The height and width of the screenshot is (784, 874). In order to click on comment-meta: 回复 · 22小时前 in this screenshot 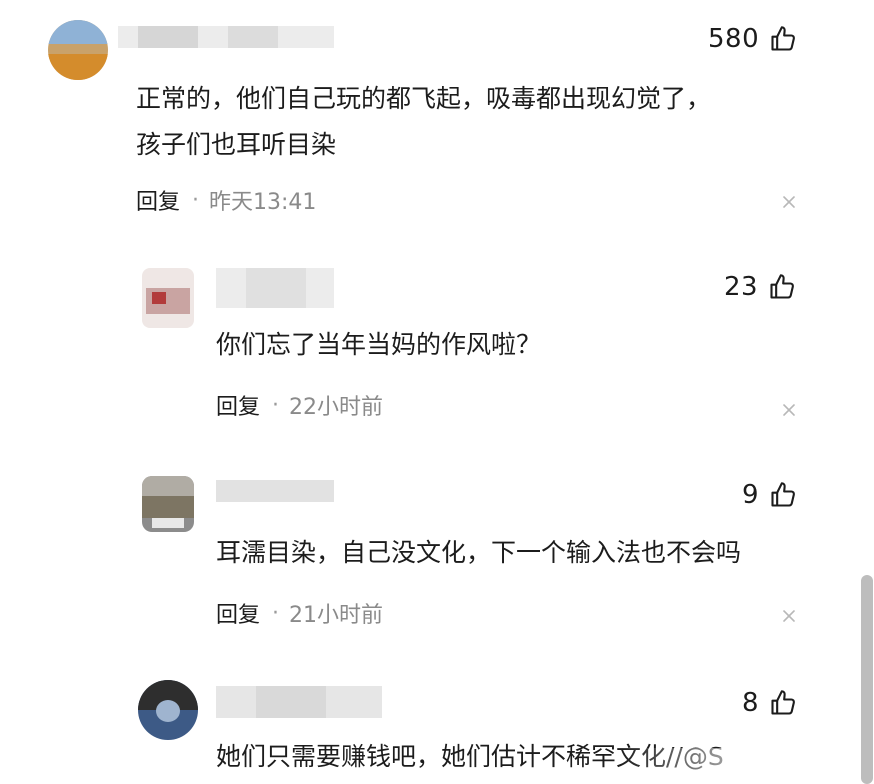, I will do `click(300, 405)`.